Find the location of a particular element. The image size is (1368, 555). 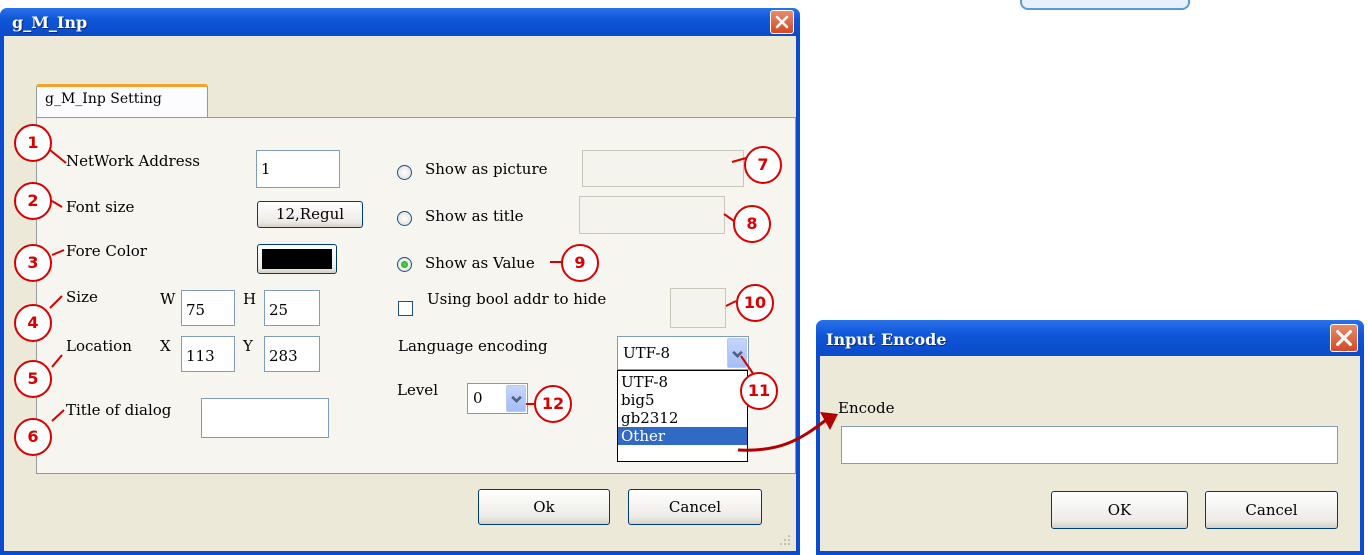

callout-3: 3 is located at coordinates (33, 263).